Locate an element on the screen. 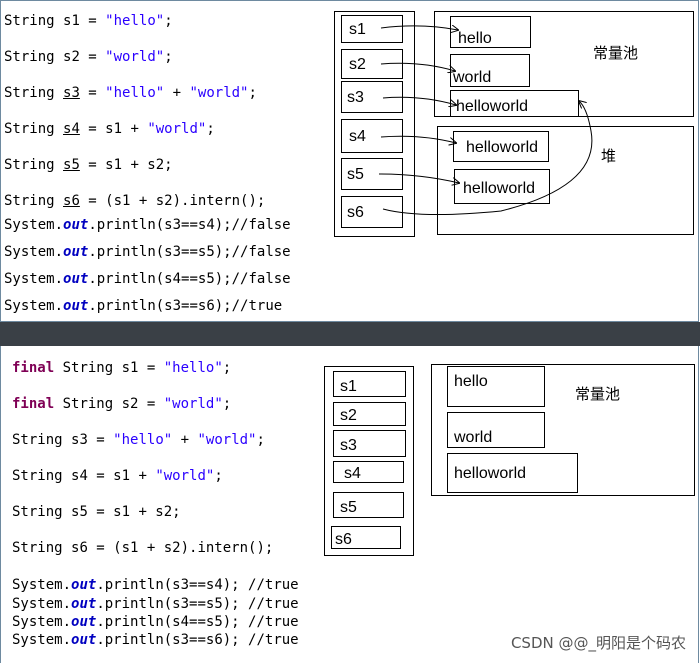 This screenshot has height=663, width=700. heap-string-helloworld-2: helloworld is located at coordinates (502, 186).